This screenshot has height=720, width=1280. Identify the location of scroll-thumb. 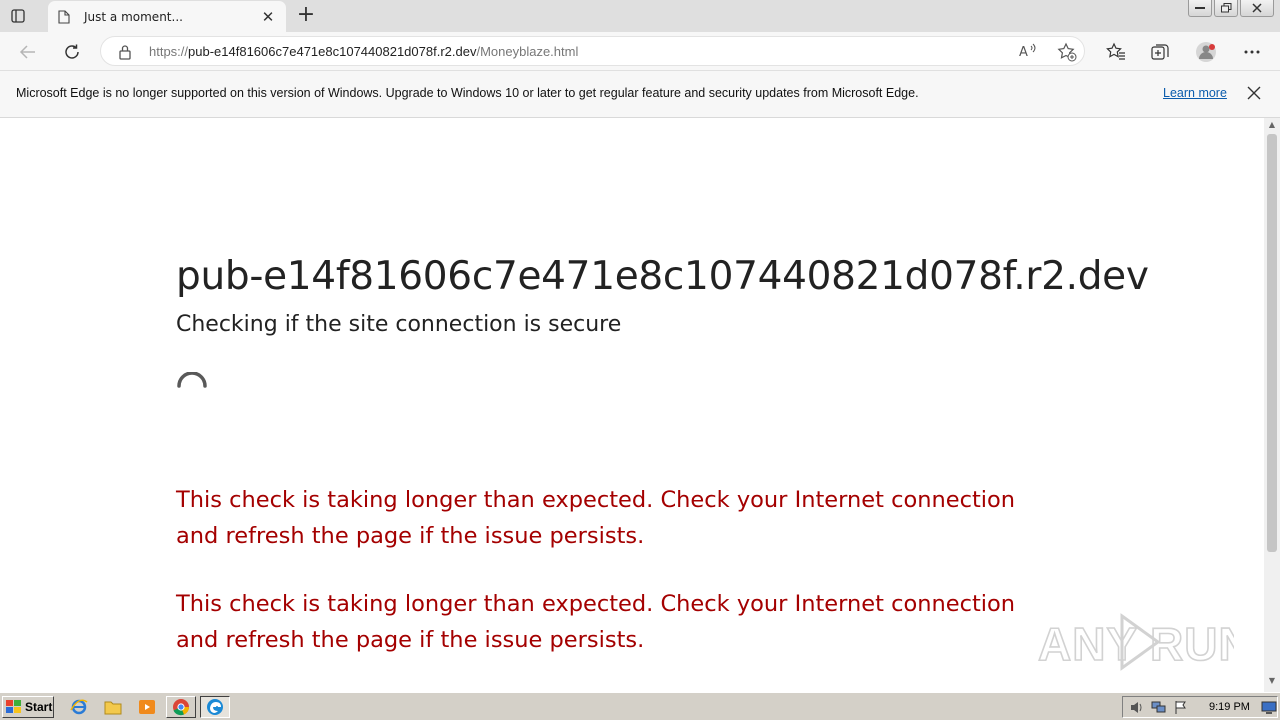
(1272, 343).